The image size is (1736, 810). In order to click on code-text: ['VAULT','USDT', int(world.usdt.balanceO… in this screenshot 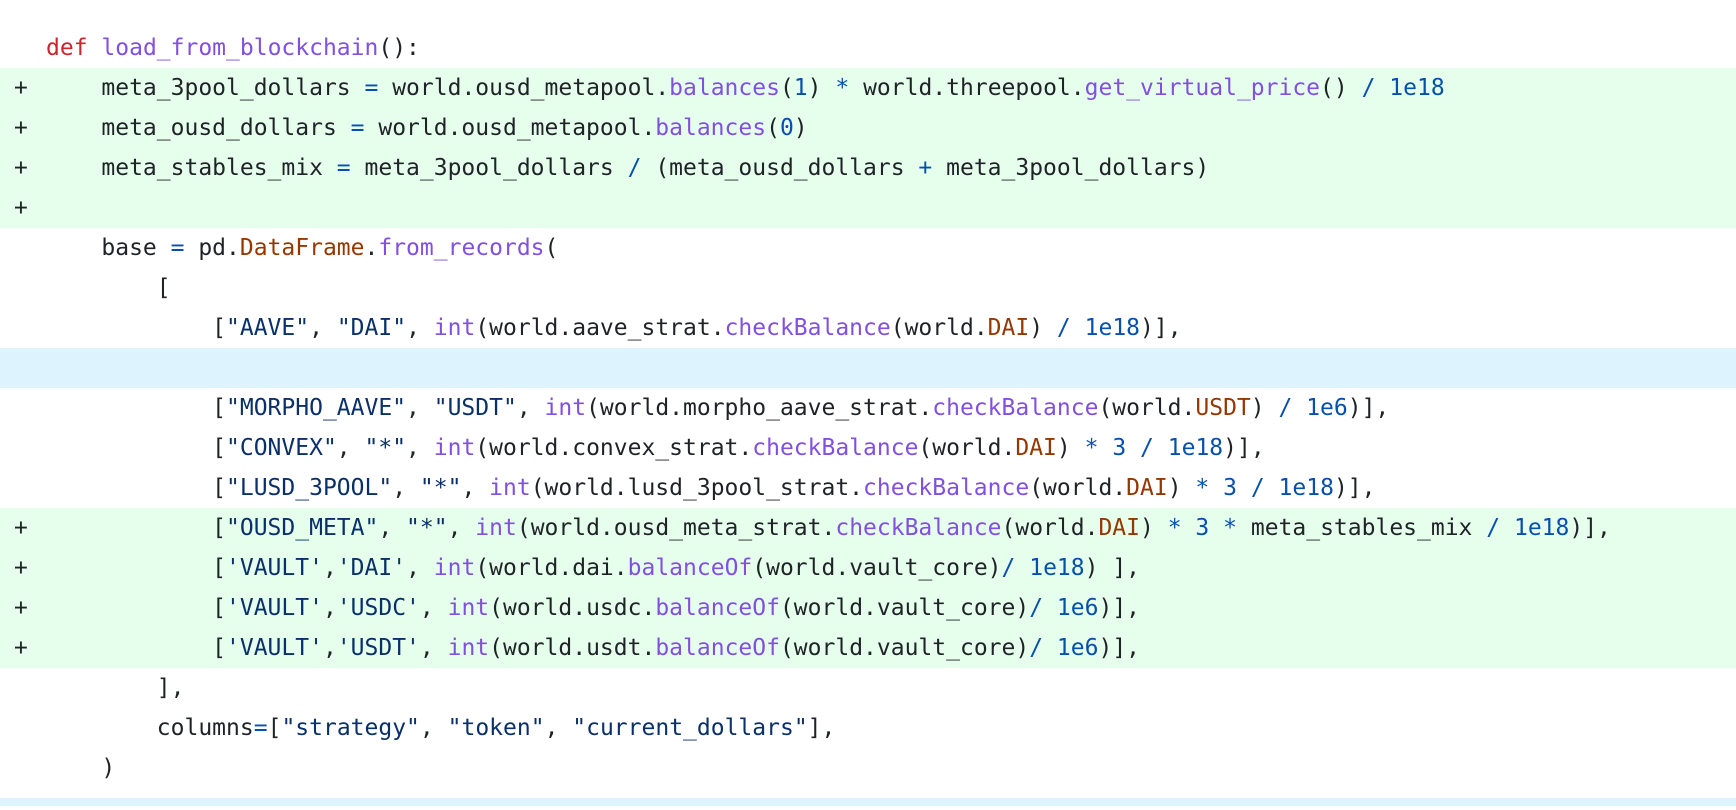, I will do `click(593, 648)`.